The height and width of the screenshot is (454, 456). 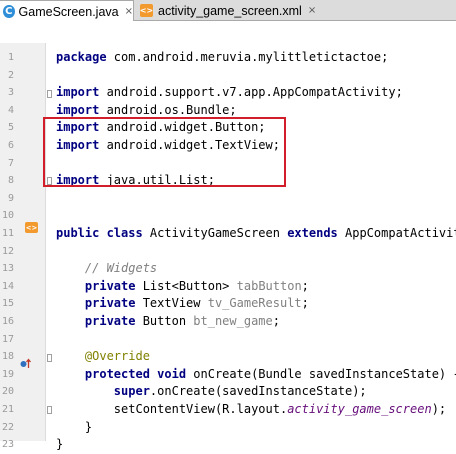 I want to click on code-text: private TextView tv_GameResult;, so click(x=182, y=304).